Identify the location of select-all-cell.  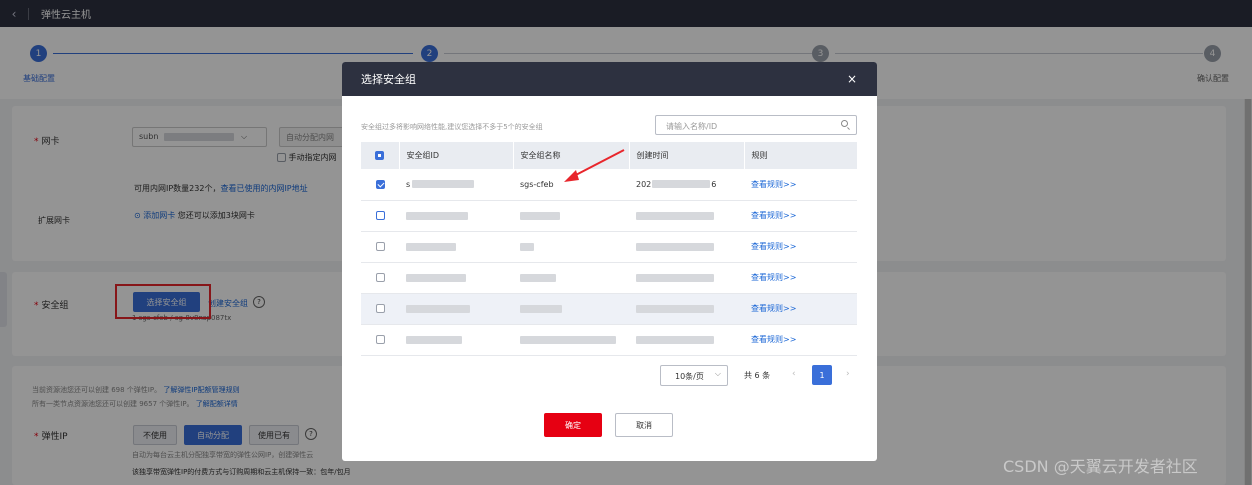
(380, 155).